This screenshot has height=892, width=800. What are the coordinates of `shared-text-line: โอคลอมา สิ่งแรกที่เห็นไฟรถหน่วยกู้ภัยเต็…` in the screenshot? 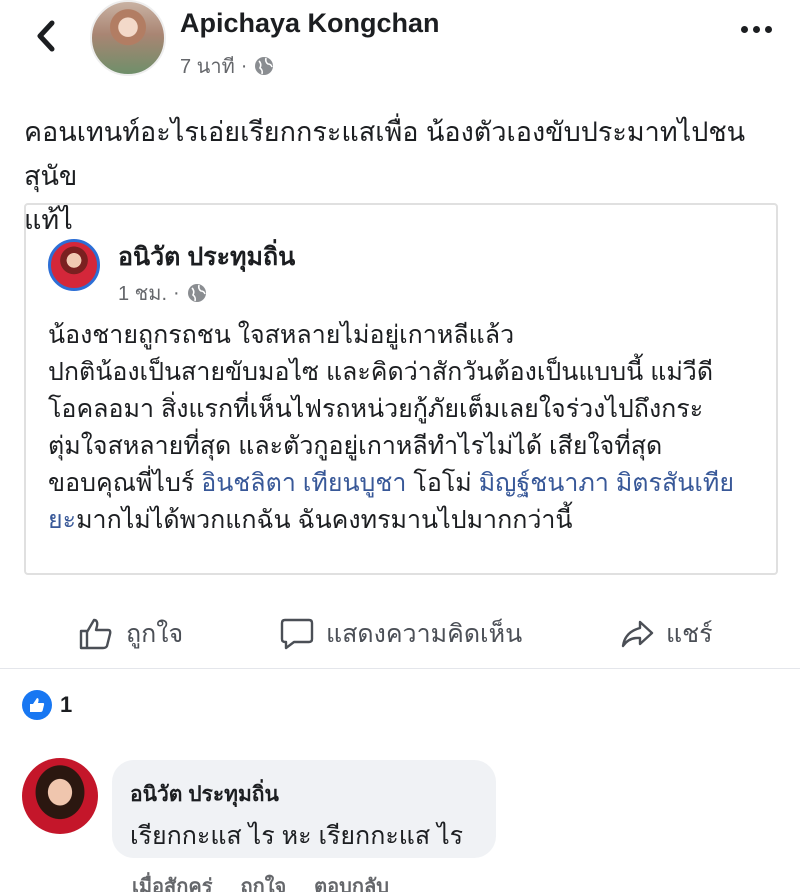 It's located at (376, 409).